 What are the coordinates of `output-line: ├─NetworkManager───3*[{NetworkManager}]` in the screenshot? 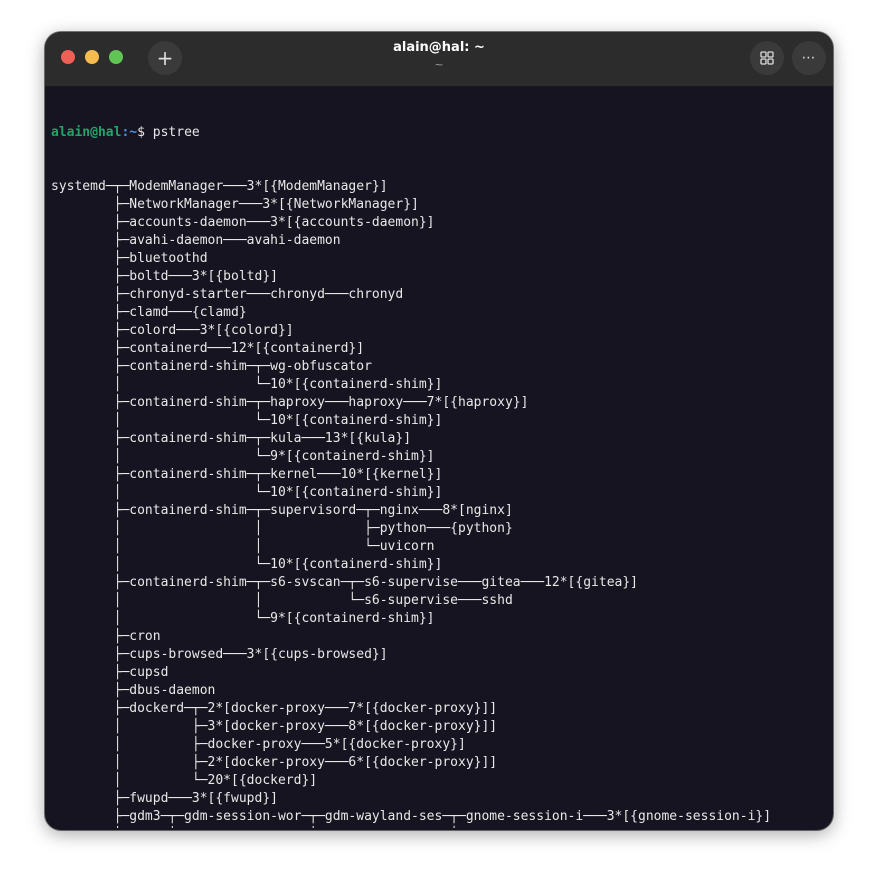 It's located at (235, 204).